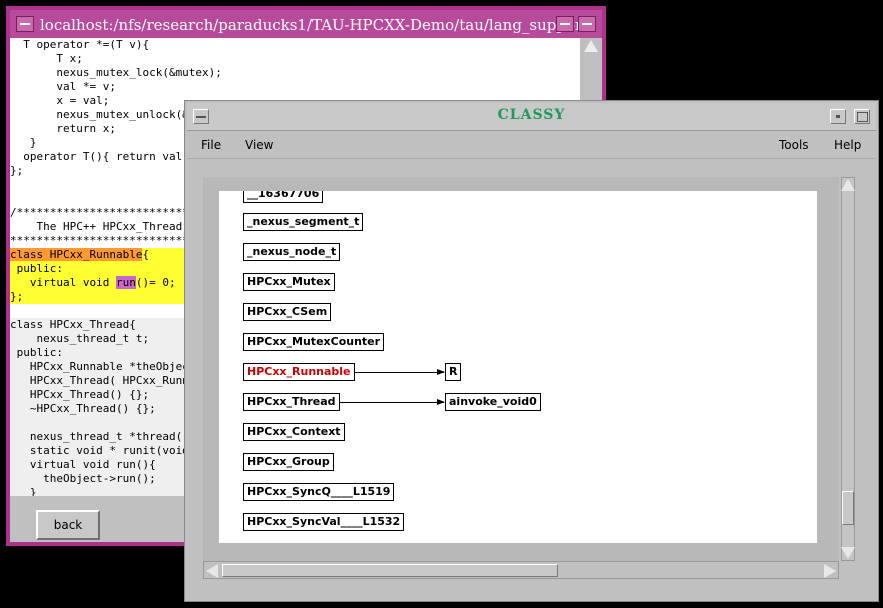 This screenshot has width=883, height=608. I want to click on minus-icon, so click(25, 24).